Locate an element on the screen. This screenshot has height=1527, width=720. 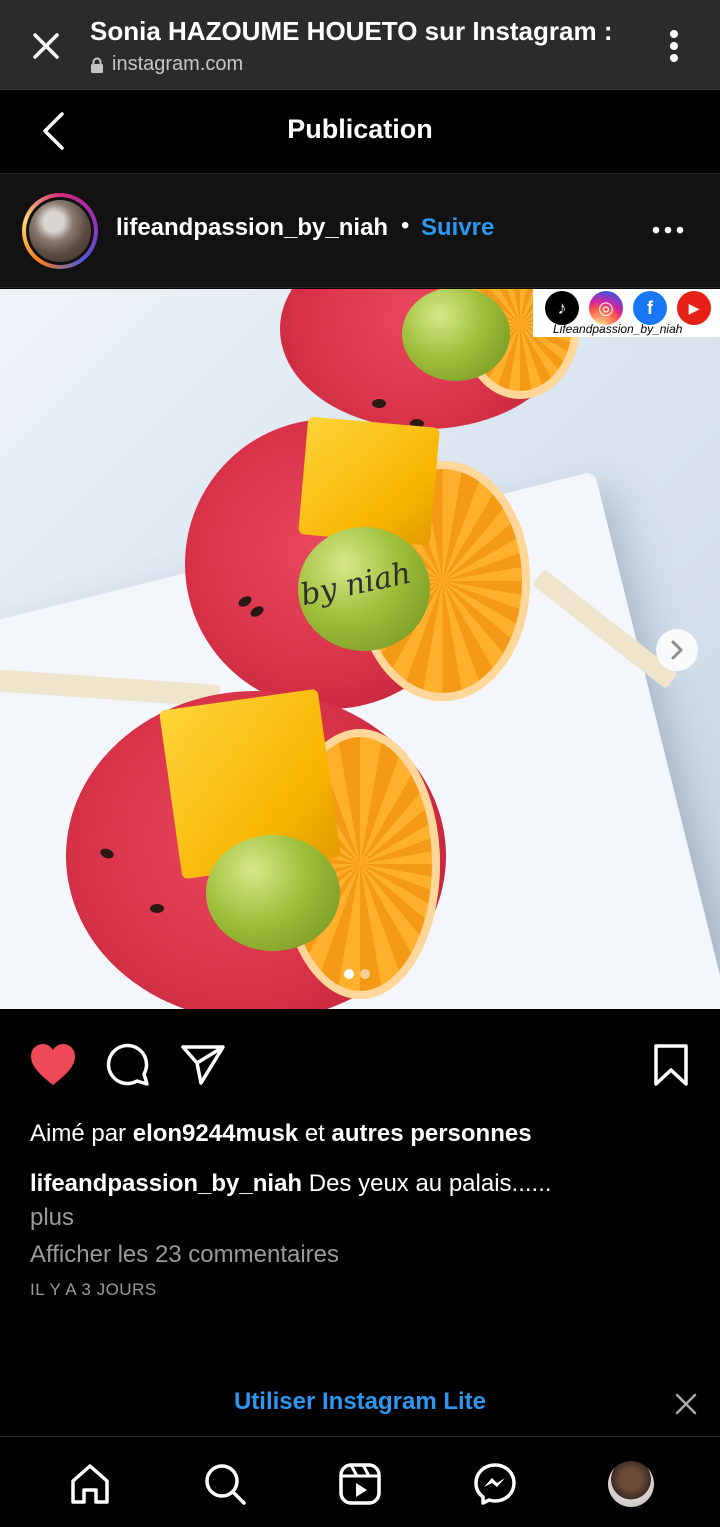
likes-connector: et is located at coordinates (314, 1133).